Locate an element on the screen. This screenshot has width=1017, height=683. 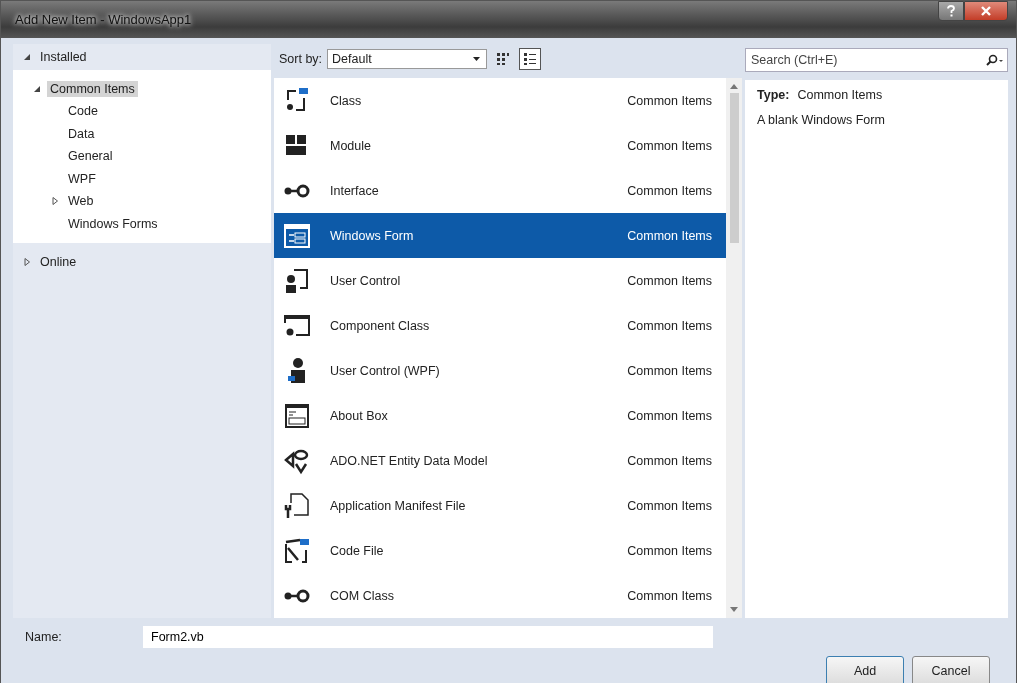
item-description: A blank Windows Form is located at coordinates (821, 120).